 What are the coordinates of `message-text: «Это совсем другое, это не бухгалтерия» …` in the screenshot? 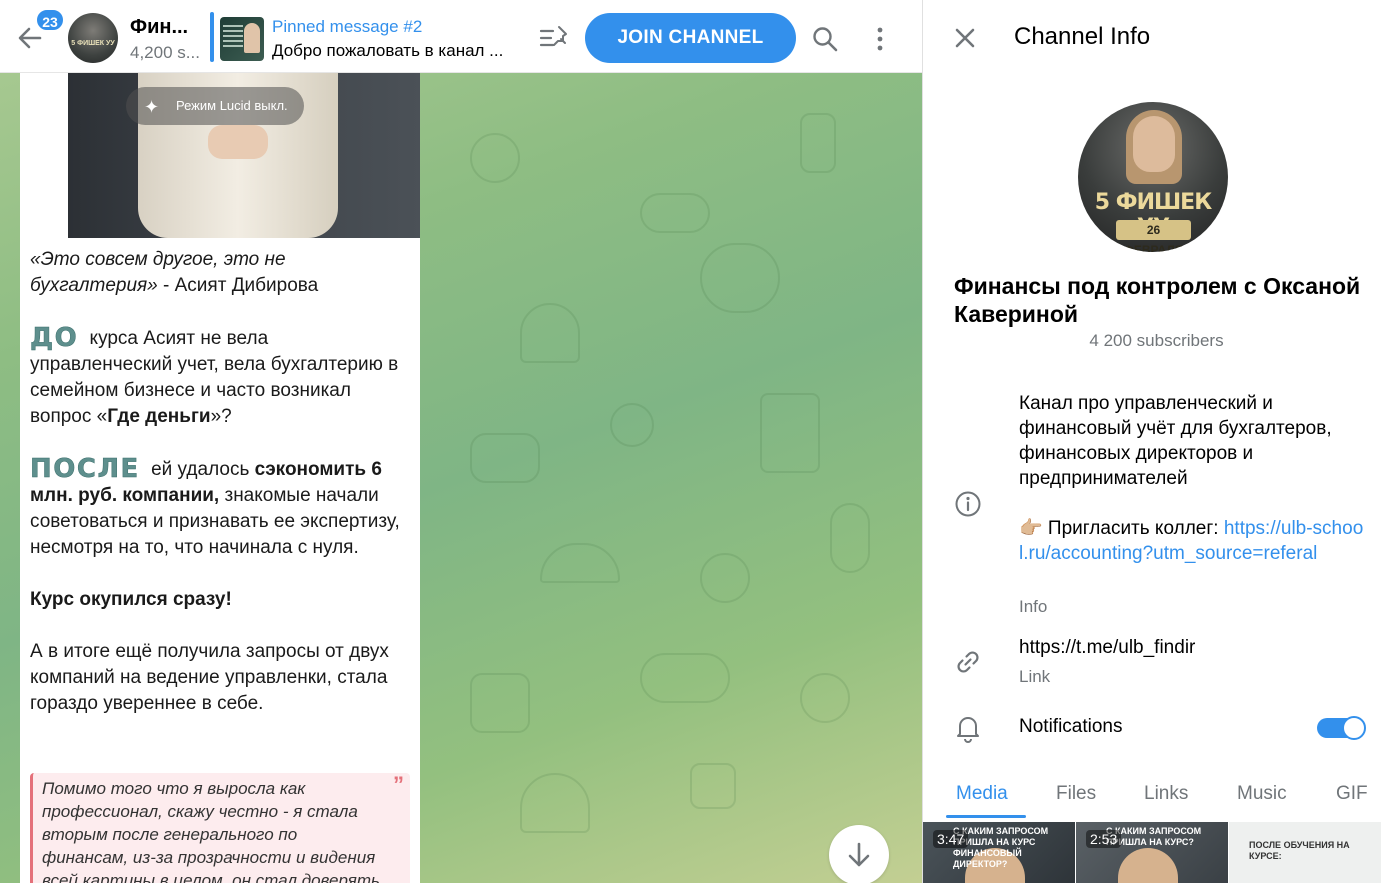 It's located at (215, 481).